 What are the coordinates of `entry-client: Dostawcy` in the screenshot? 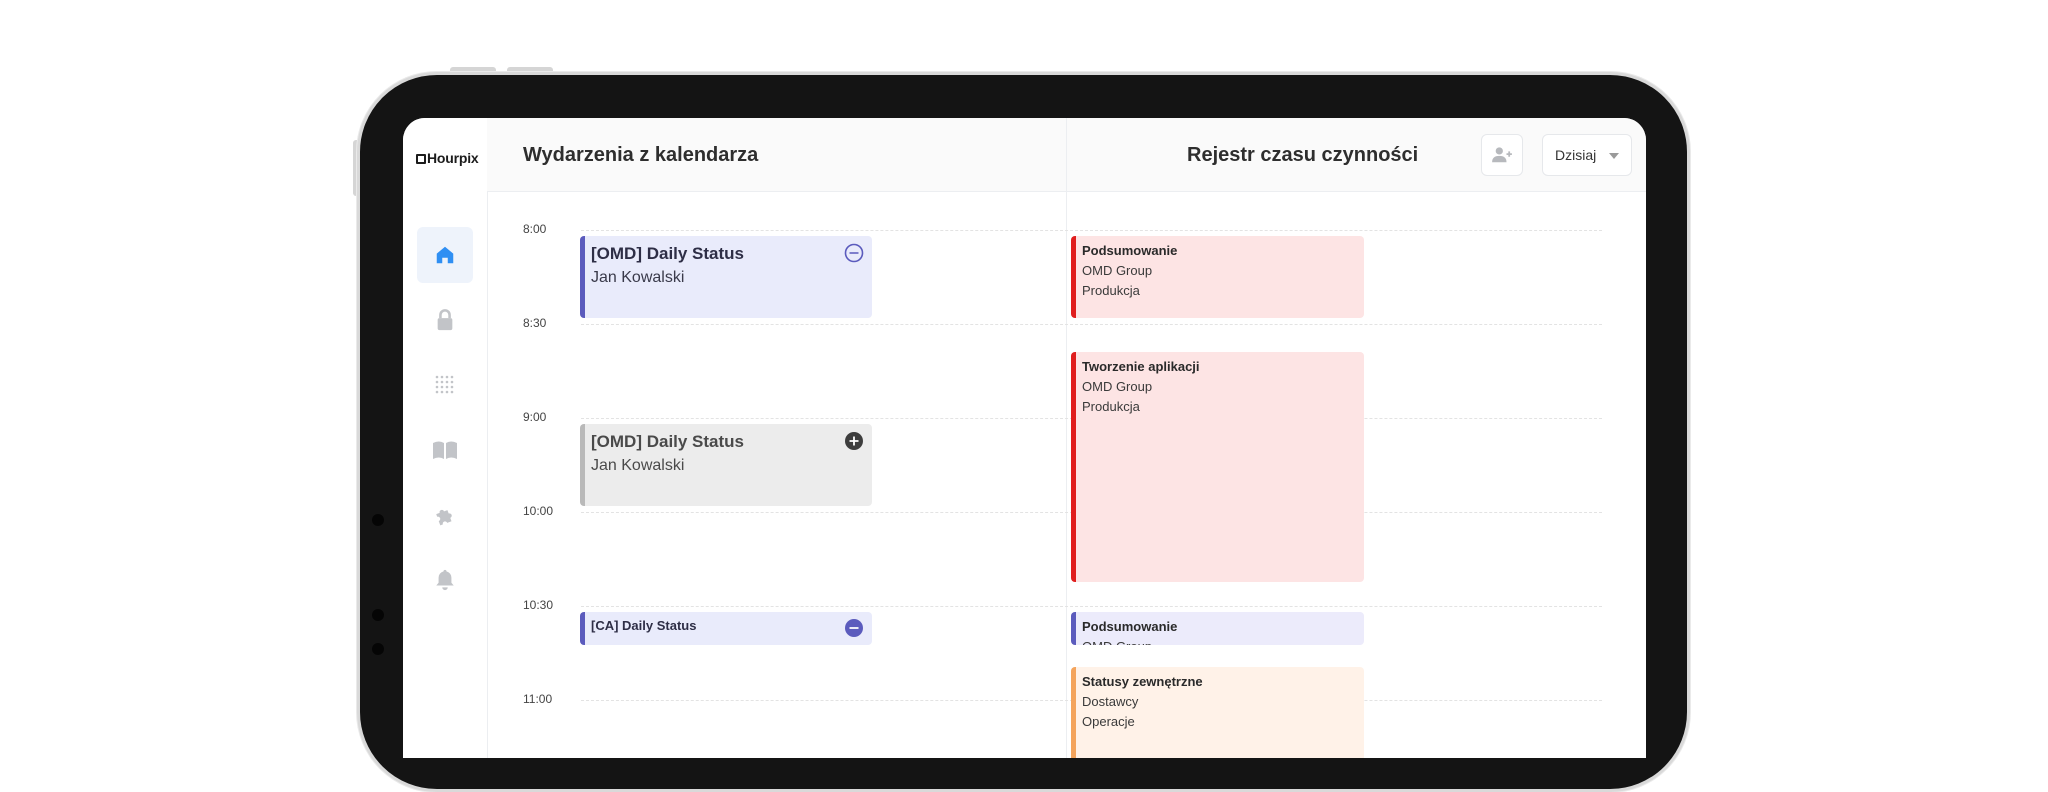 It's located at (1110, 701).